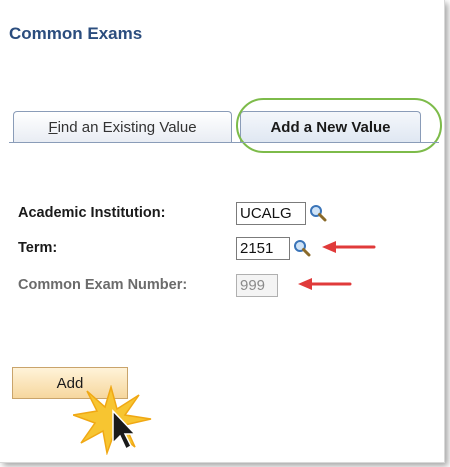  I want to click on tab-find-existing-value: Find an Existing Value, so click(122, 127).